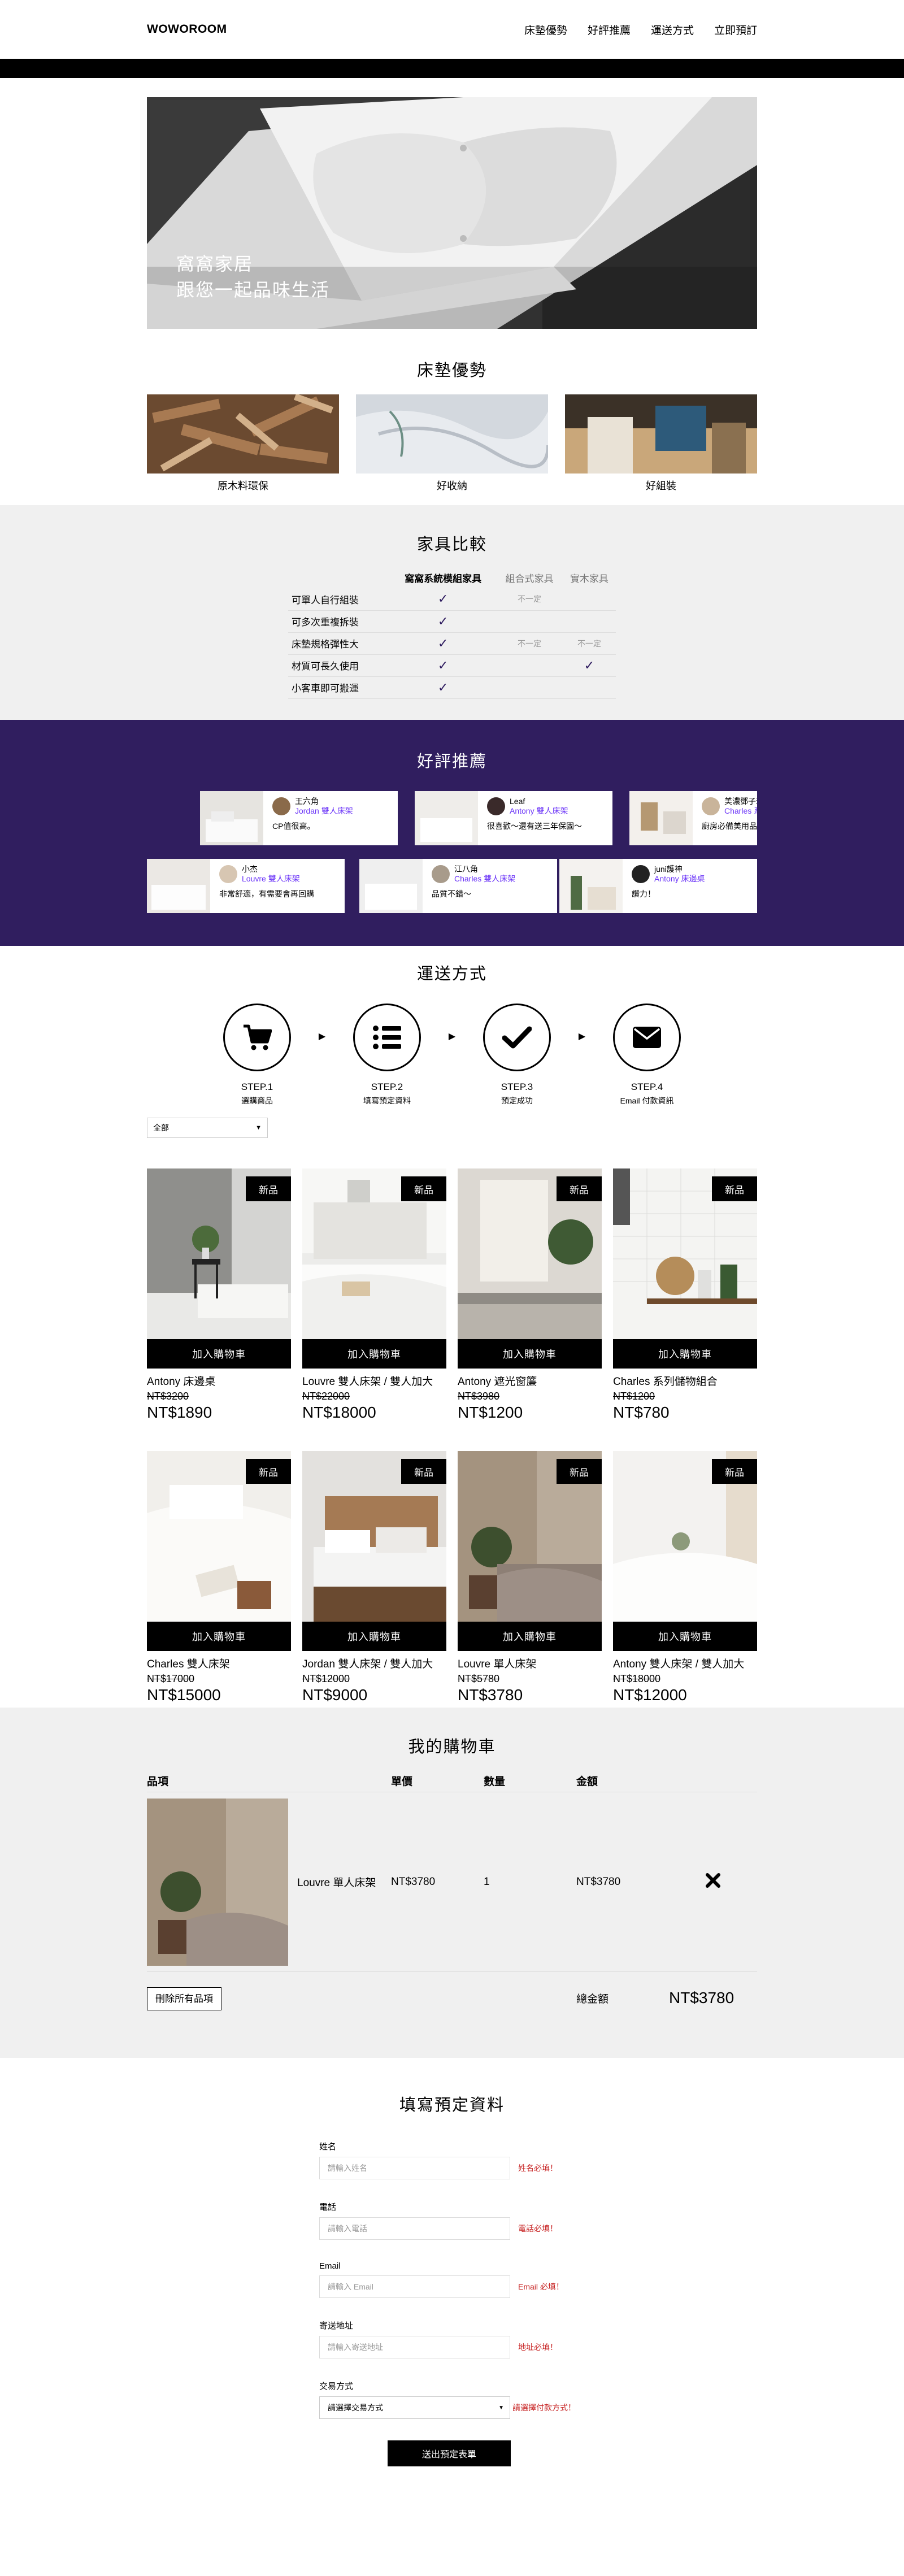  Describe the element at coordinates (179, 1412) in the screenshot. I see `sale-price: NT$1890` at that location.